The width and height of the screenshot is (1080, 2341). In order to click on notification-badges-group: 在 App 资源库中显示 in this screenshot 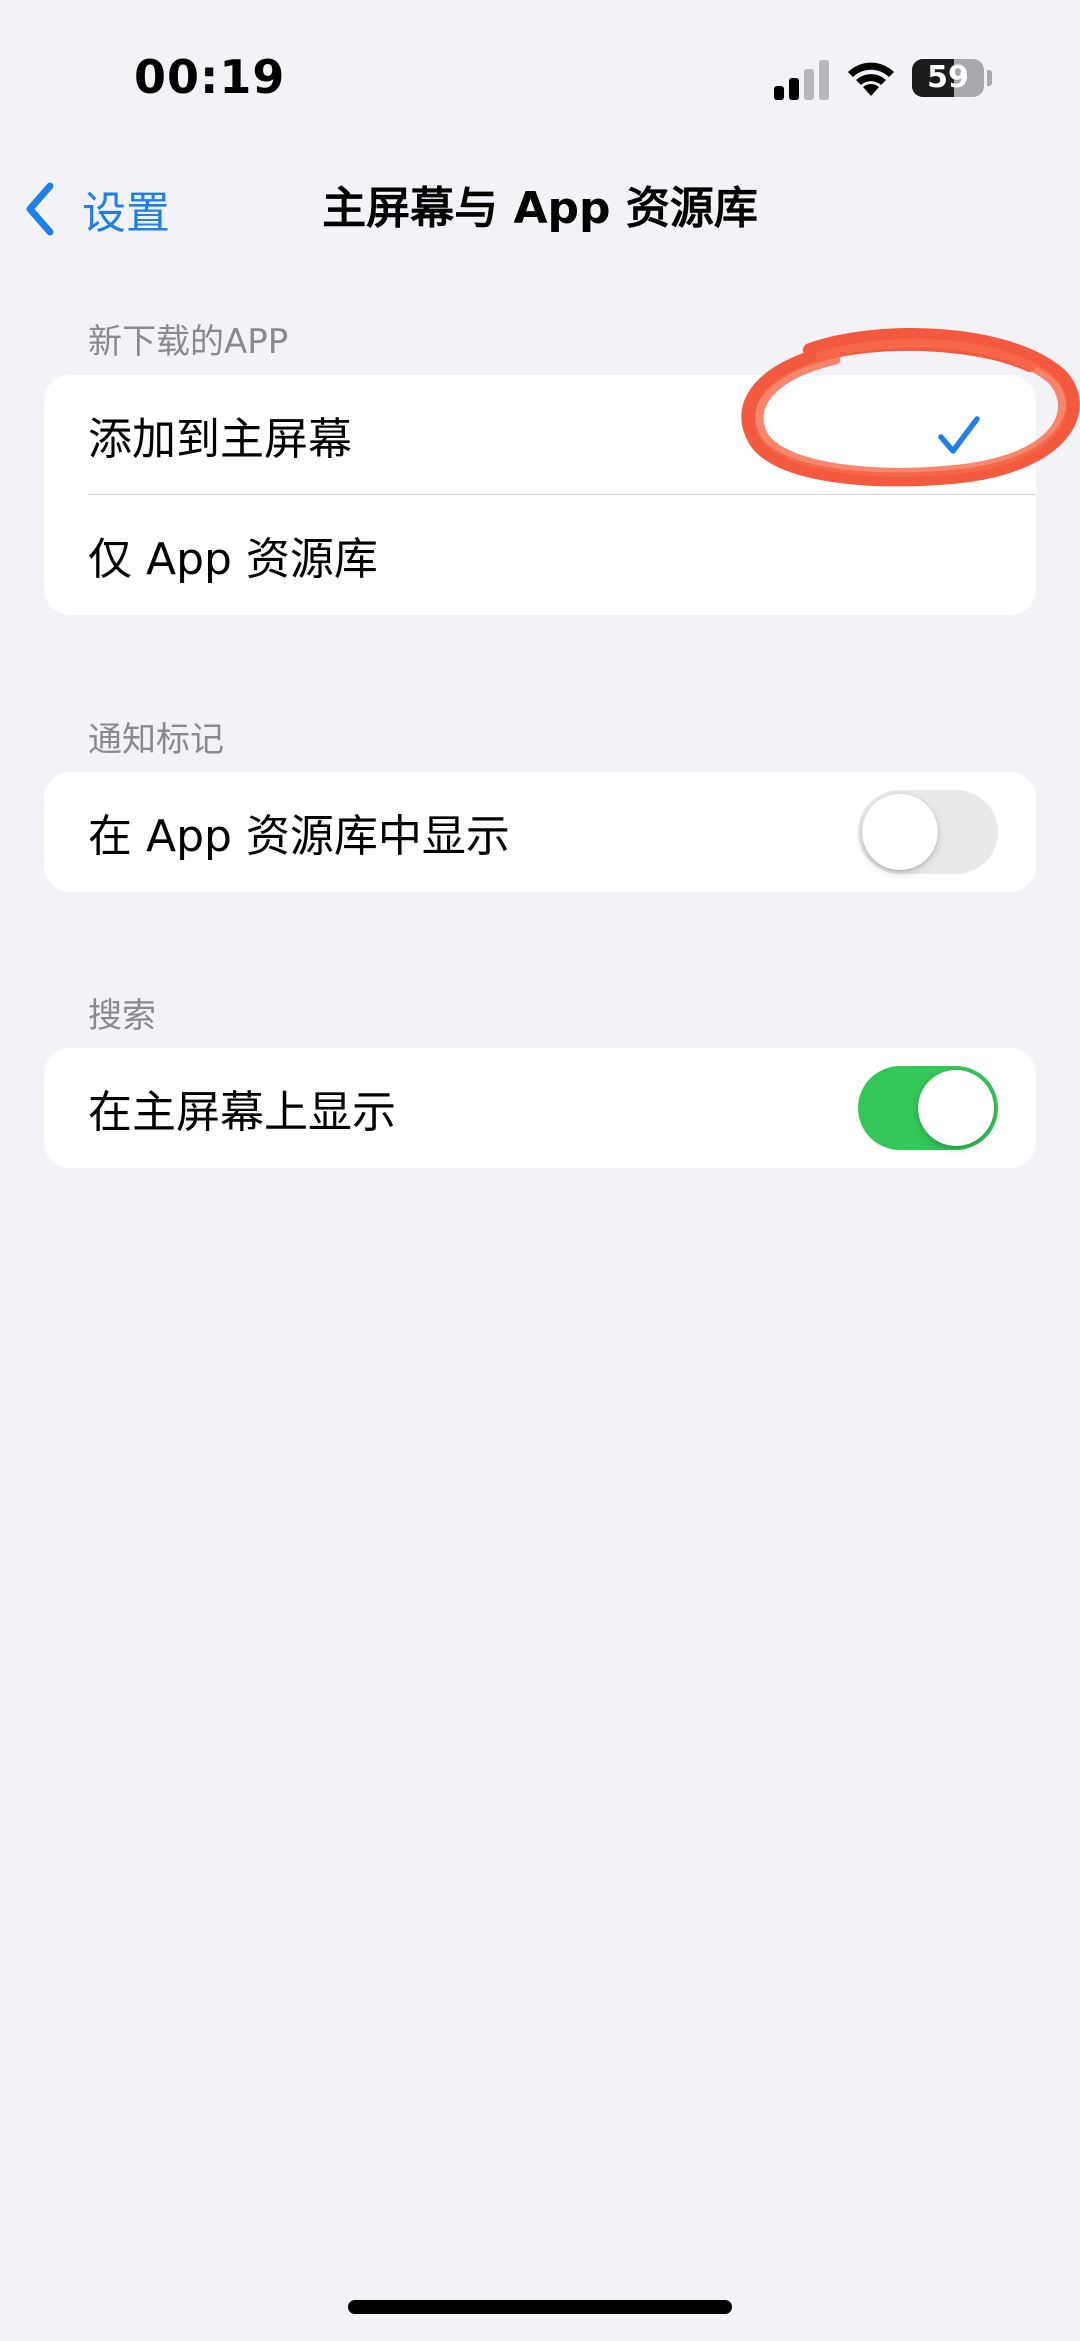, I will do `click(540, 832)`.